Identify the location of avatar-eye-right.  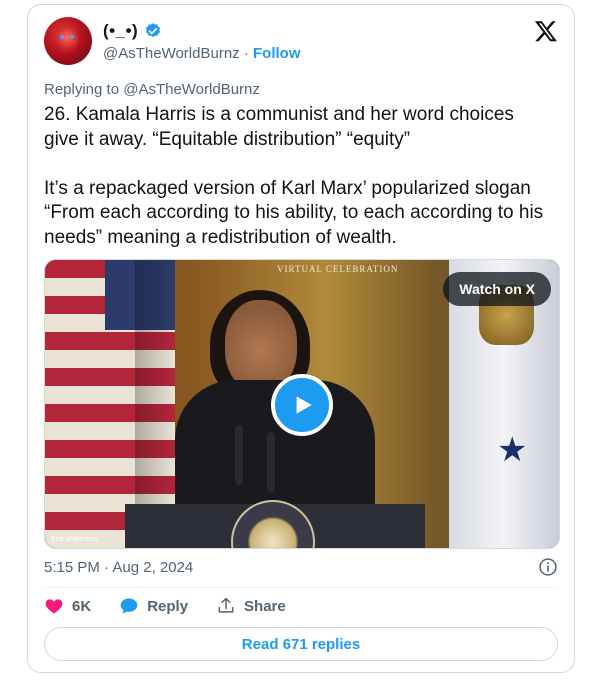
(72, 37).